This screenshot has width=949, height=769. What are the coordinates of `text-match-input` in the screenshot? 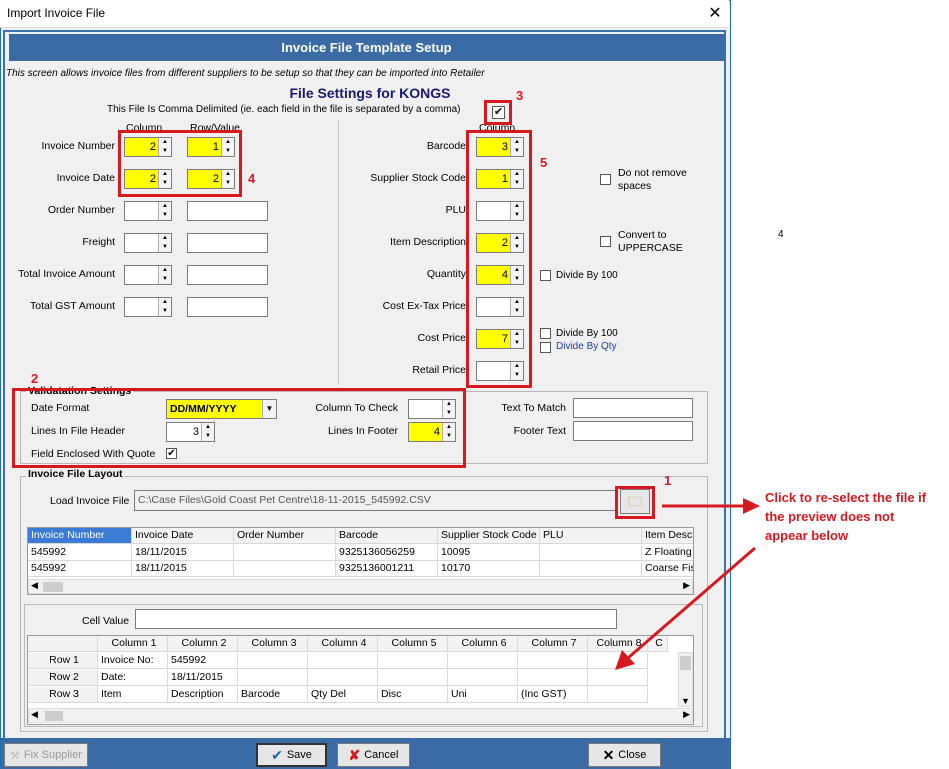 It's located at (633, 408).